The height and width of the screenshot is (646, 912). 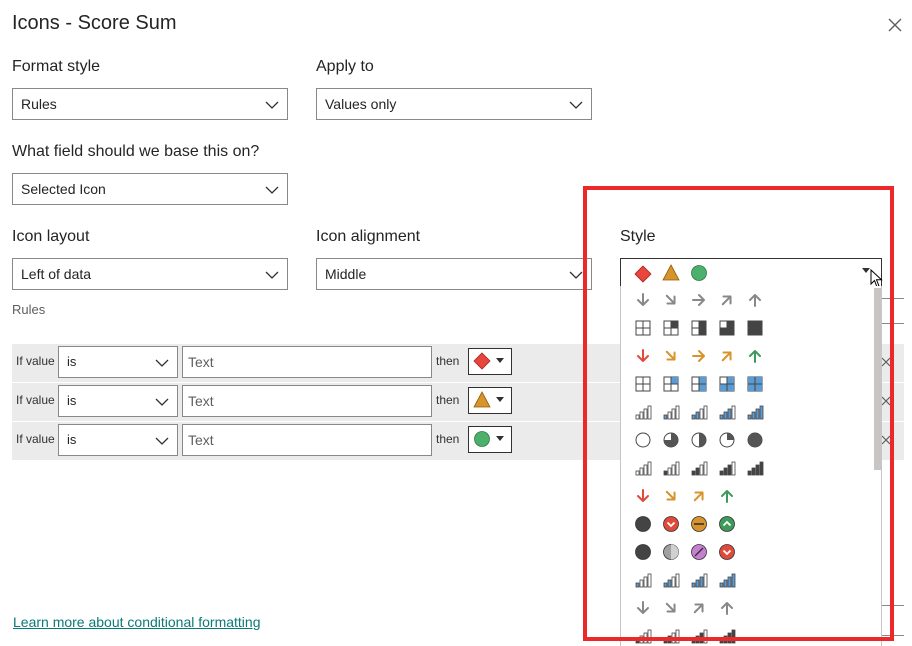 What do you see at coordinates (136, 622) in the screenshot?
I see `learn-more-link: Learn more about conditional formatting` at bounding box center [136, 622].